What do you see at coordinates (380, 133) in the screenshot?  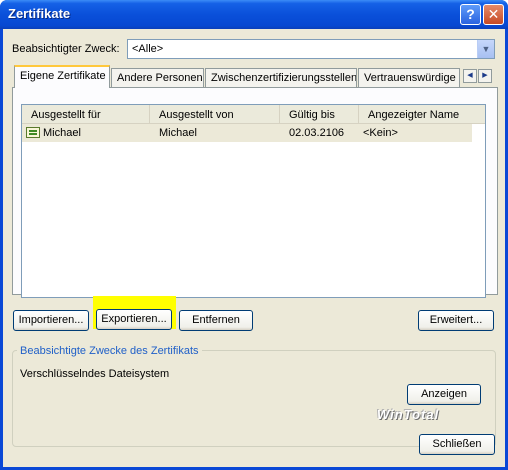 I see `cell-friendly-name: <Kein>` at bounding box center [380, 133].